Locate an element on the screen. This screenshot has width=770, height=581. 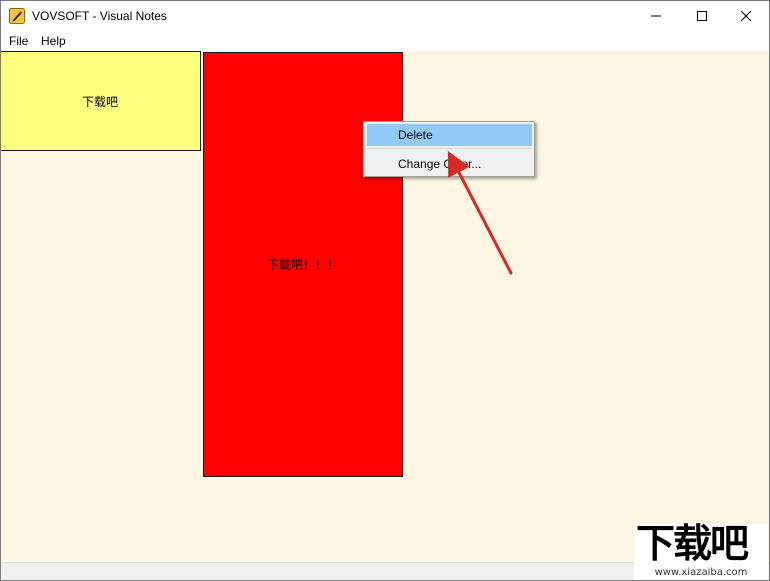
watermark-url: www.xiazaiba.com is located at coordinates (701, 572).